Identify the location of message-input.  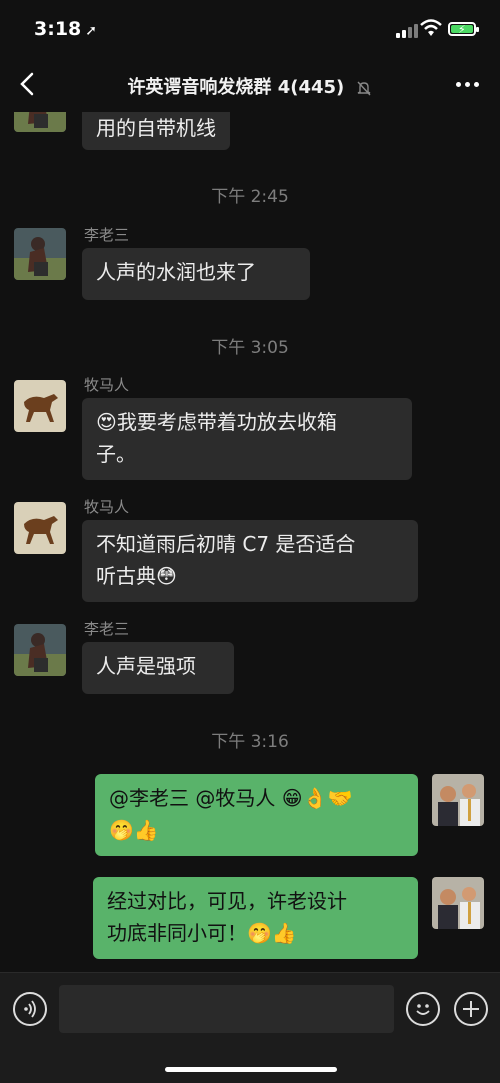
(226, 1009).